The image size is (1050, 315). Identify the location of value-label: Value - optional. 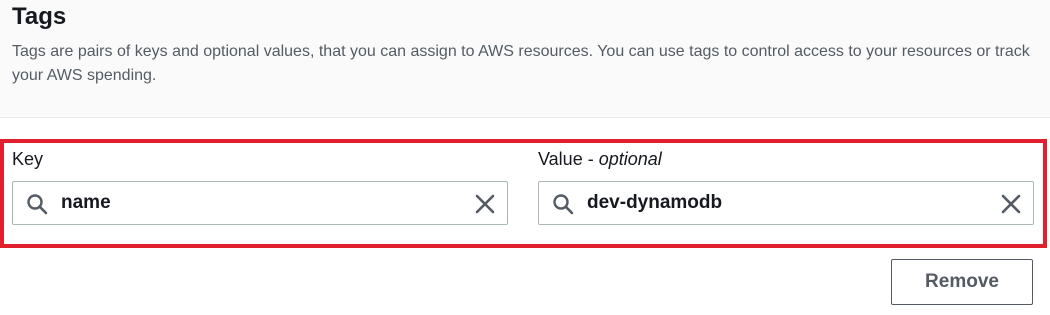
(600, 159).